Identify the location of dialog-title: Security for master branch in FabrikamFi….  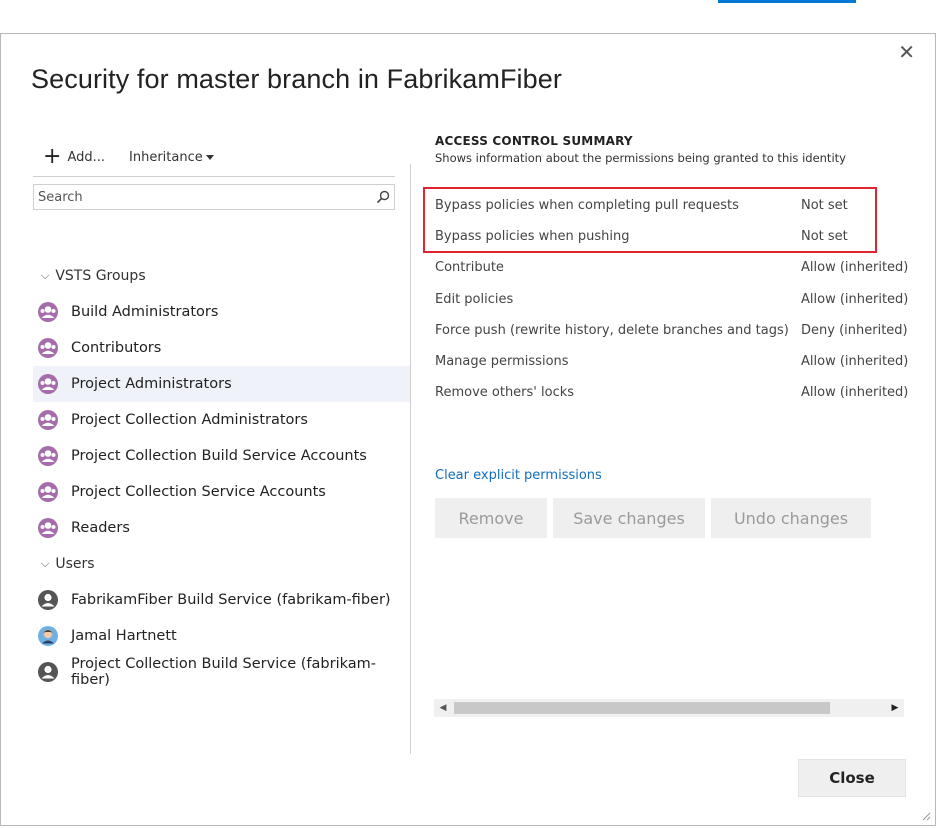
(296, 79).